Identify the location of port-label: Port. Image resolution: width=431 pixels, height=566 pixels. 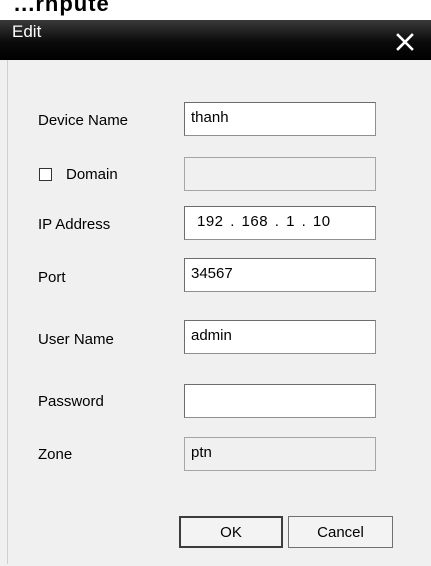
(52, 277).